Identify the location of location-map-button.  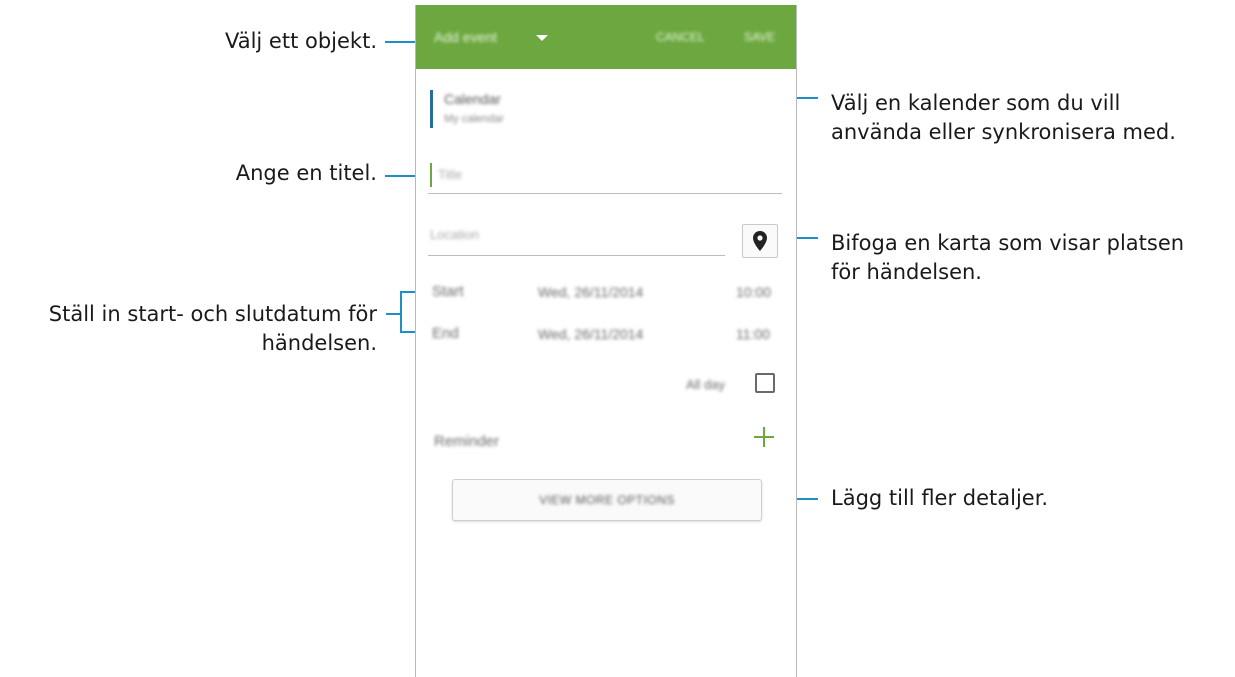
(760, 241).